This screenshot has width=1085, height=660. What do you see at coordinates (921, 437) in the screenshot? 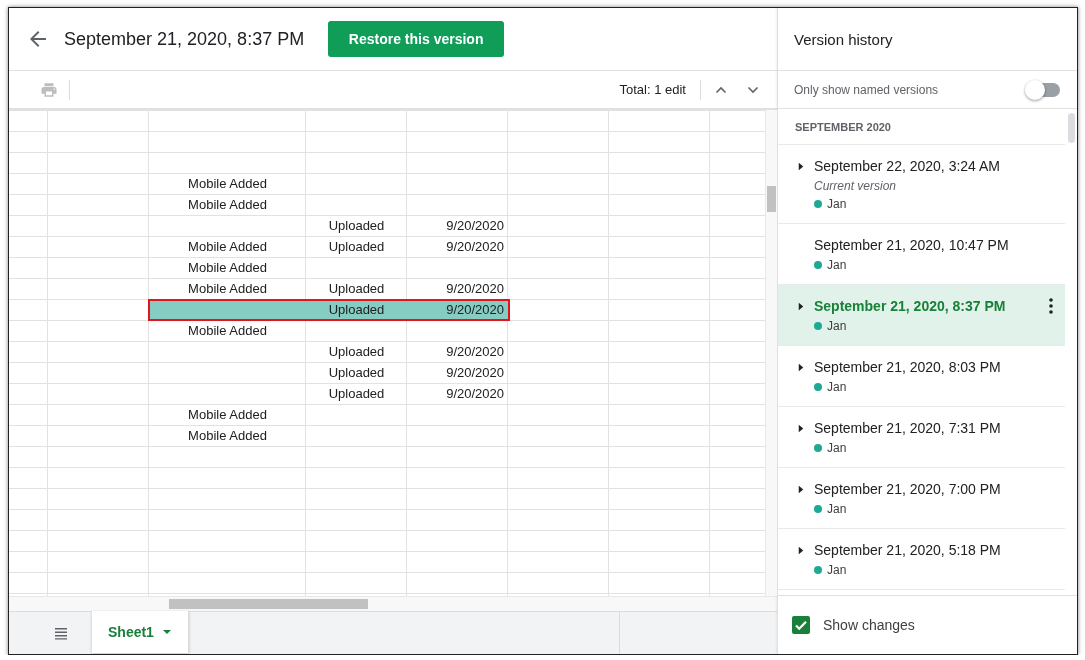
I see `version-item: September 21, 2020, 7:31 PM Jan` at bounding box center [921, 437].